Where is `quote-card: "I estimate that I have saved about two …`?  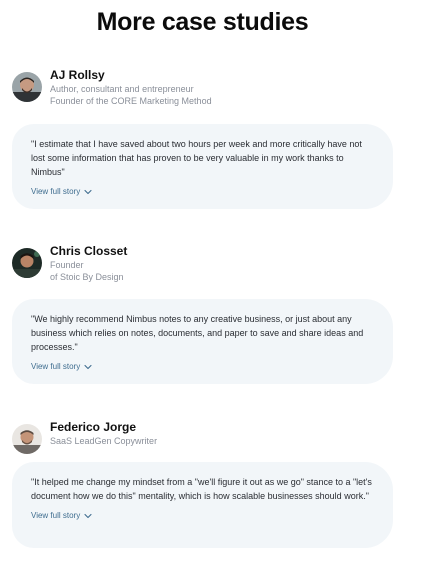 quote-card: "I estimate that I have saved about two … is located at coordinates (202, 166).